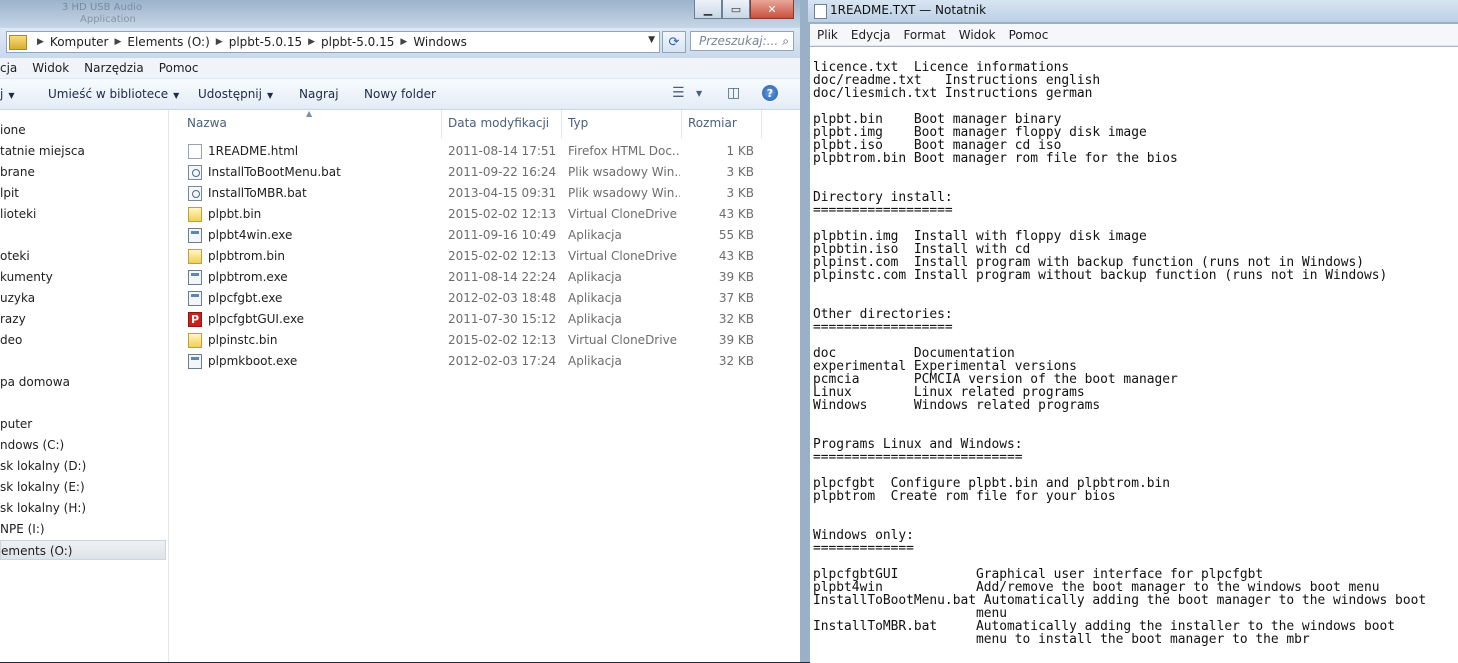 The height and width of the screenshot is (663, 1458). I want to click on file-name: plpinstc.bin, so click(243, 340).